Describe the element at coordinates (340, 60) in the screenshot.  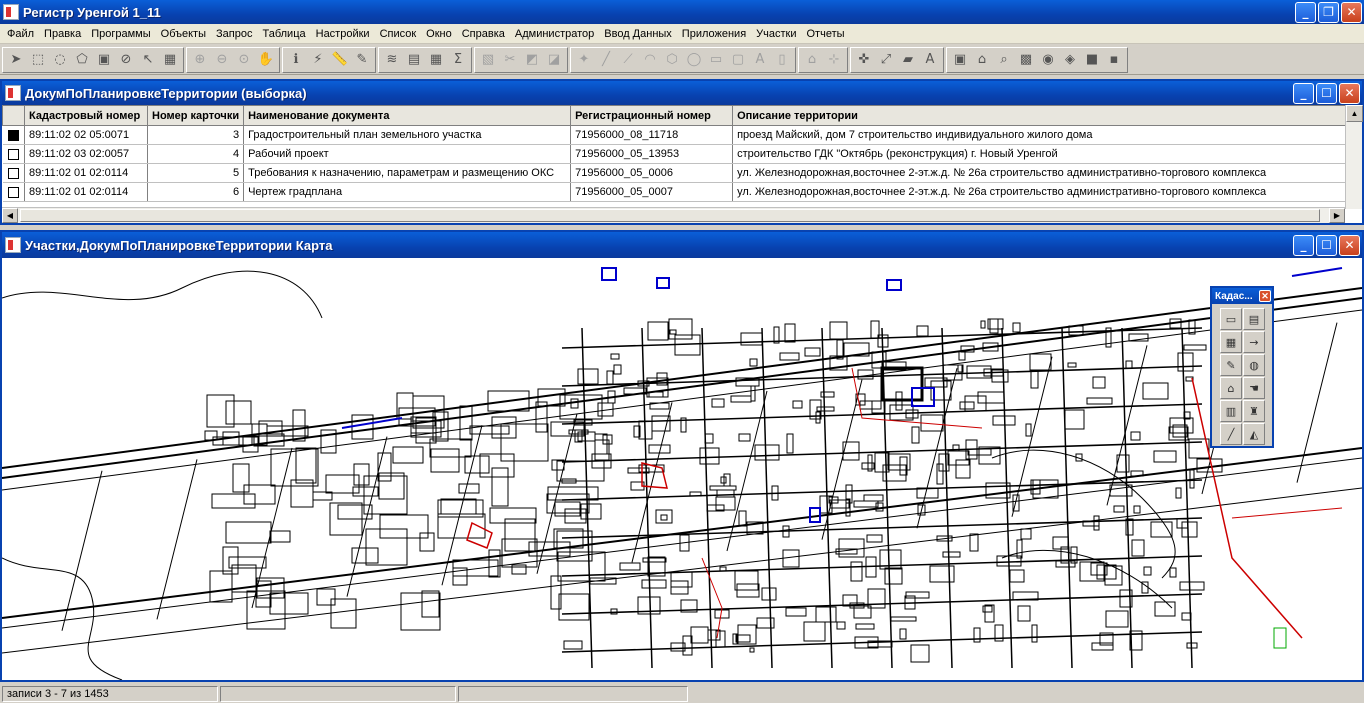
I see `ruler-icon: 📏` at that location.